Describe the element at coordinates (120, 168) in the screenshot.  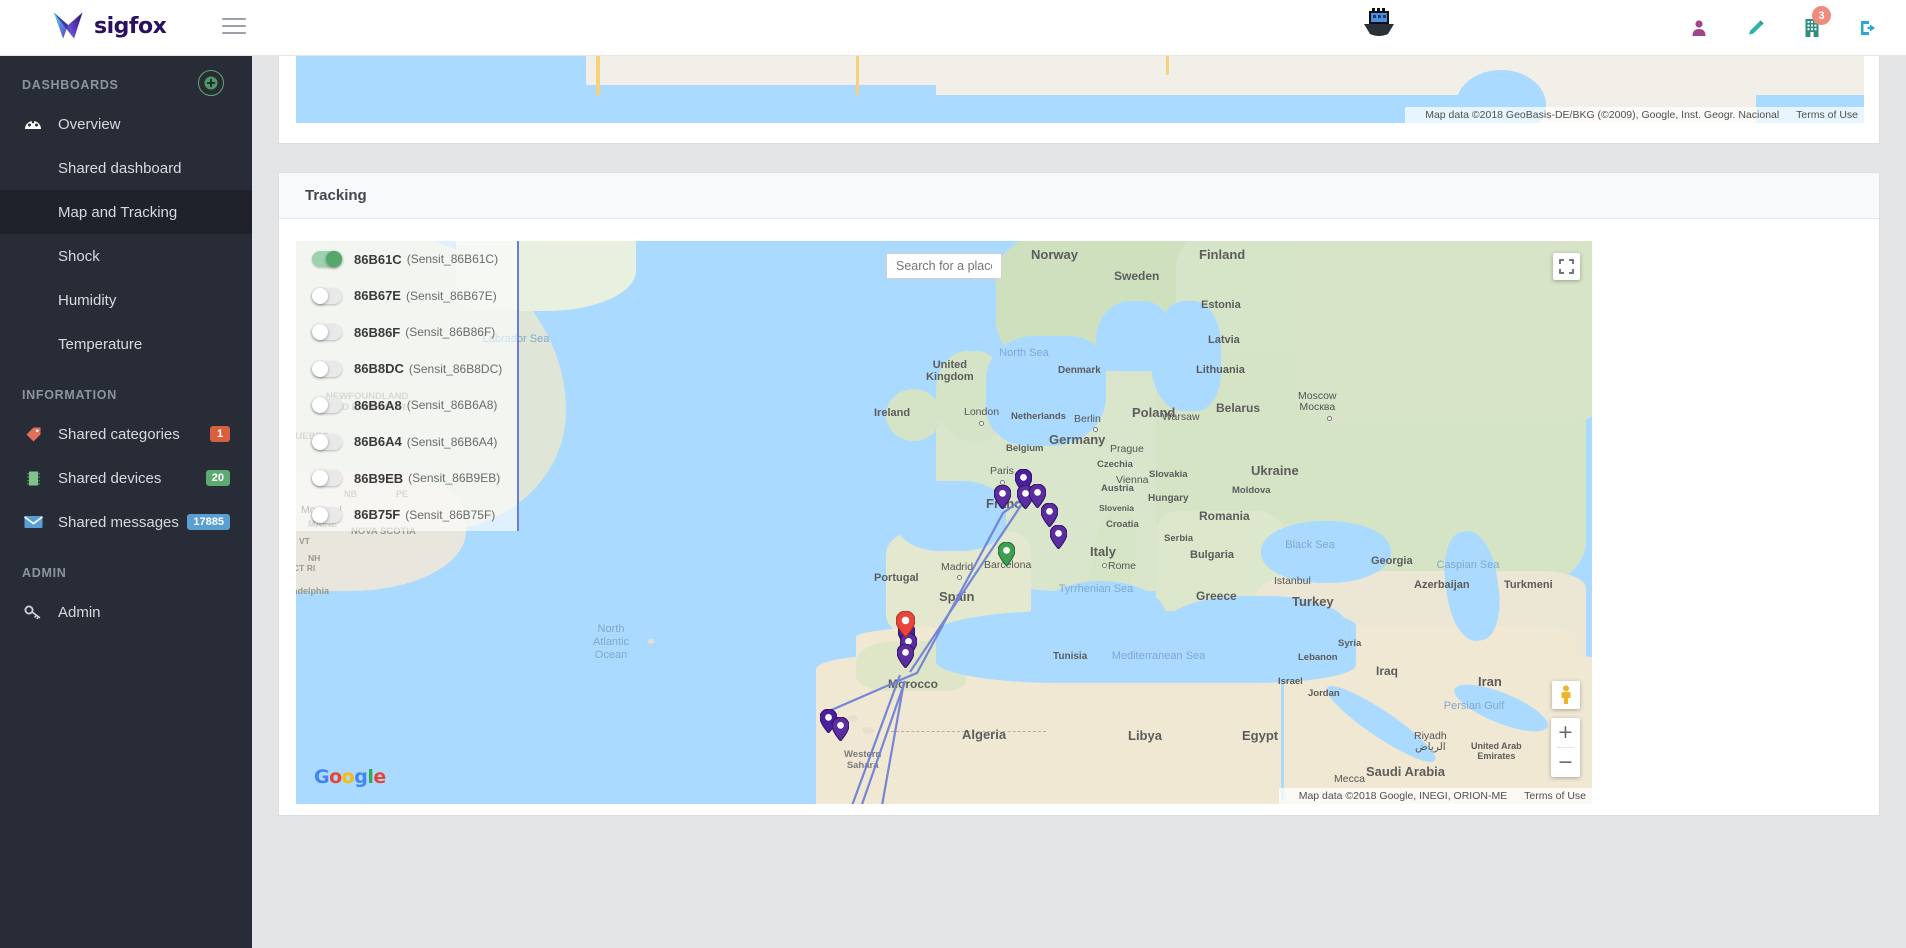
I see `sidebar-item-label: Shared dashboard` at that location.